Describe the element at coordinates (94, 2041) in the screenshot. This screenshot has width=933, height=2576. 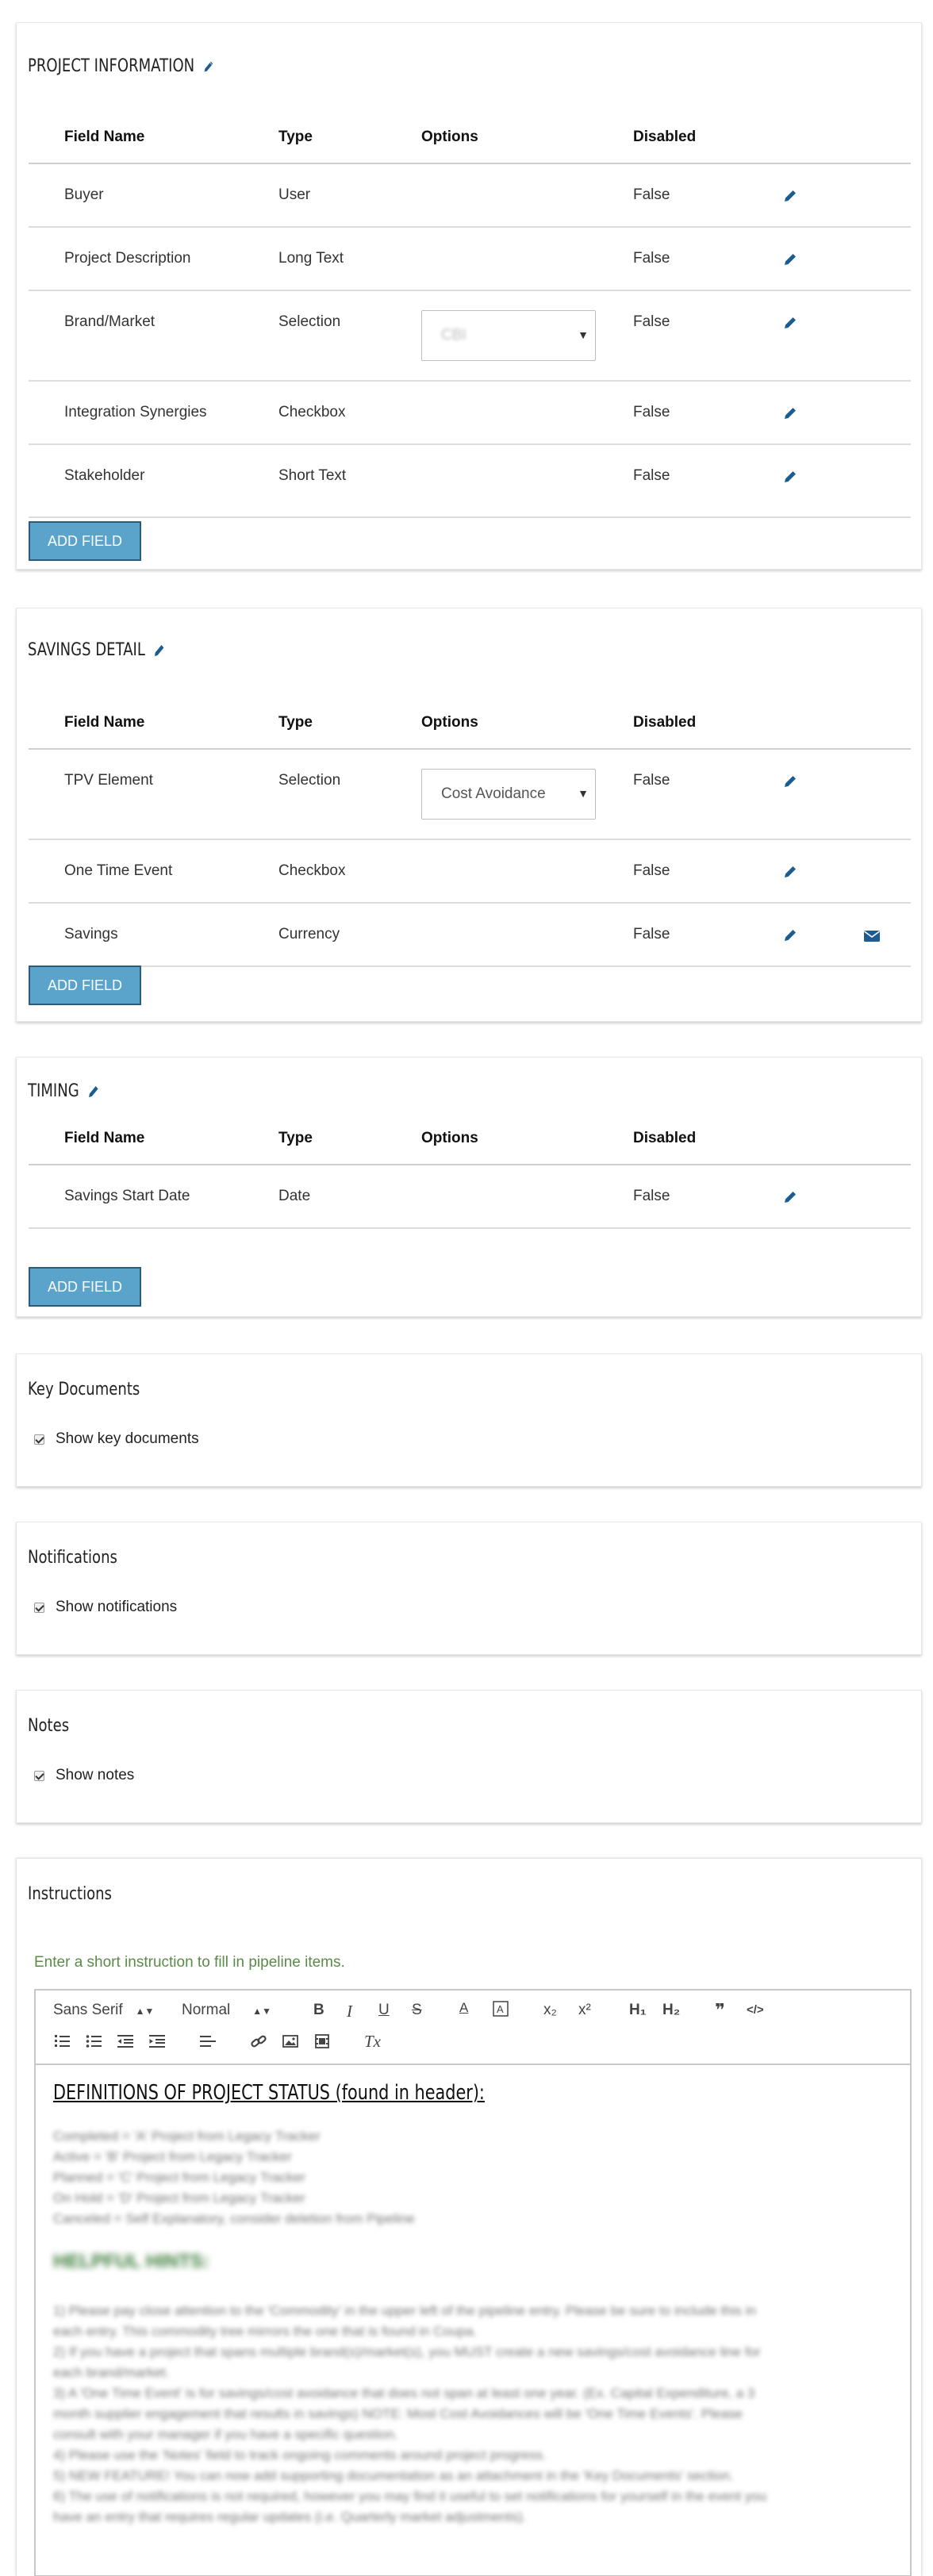
I see `bullet-list-icon` at that location.